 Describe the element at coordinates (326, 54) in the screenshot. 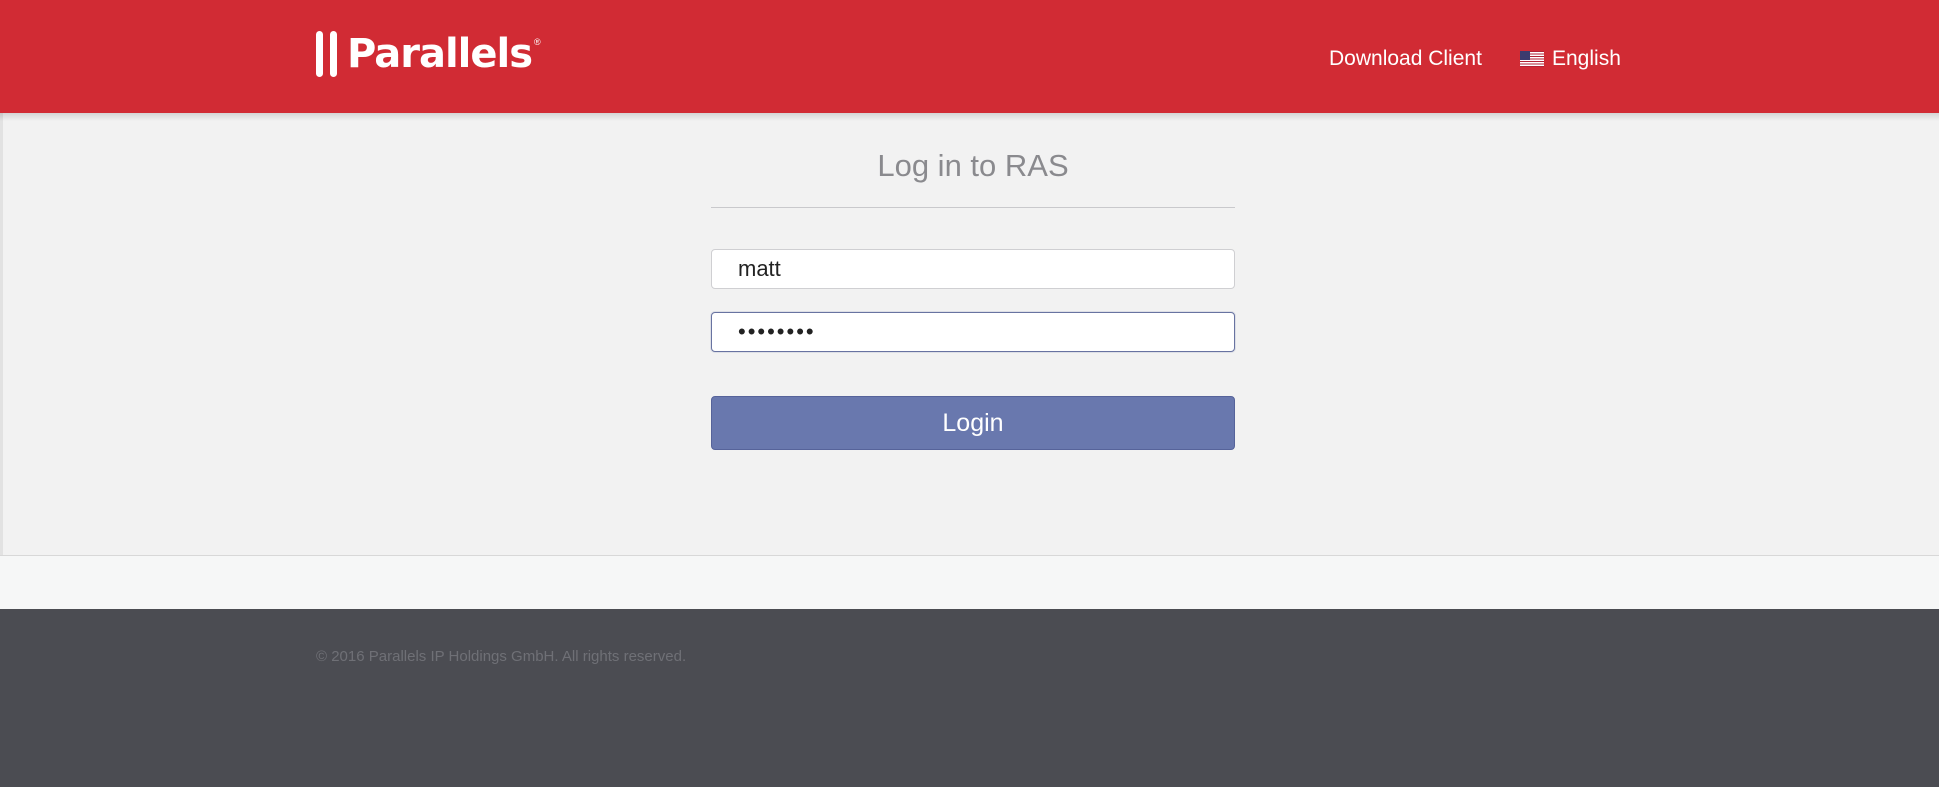

I see `parallels-bars-icon` at that location.